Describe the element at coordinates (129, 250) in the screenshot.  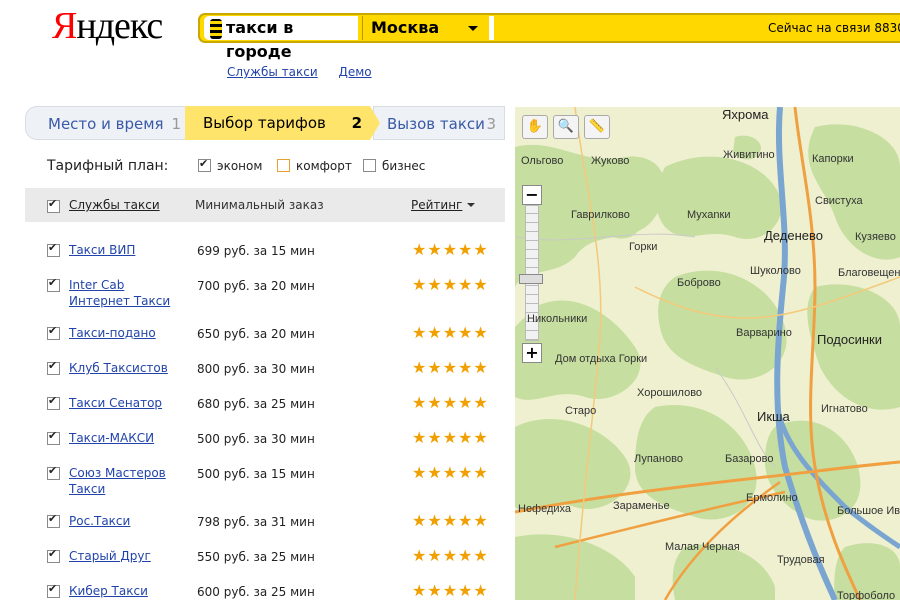
I see `service-name-link: Такси ВИП` at that location.